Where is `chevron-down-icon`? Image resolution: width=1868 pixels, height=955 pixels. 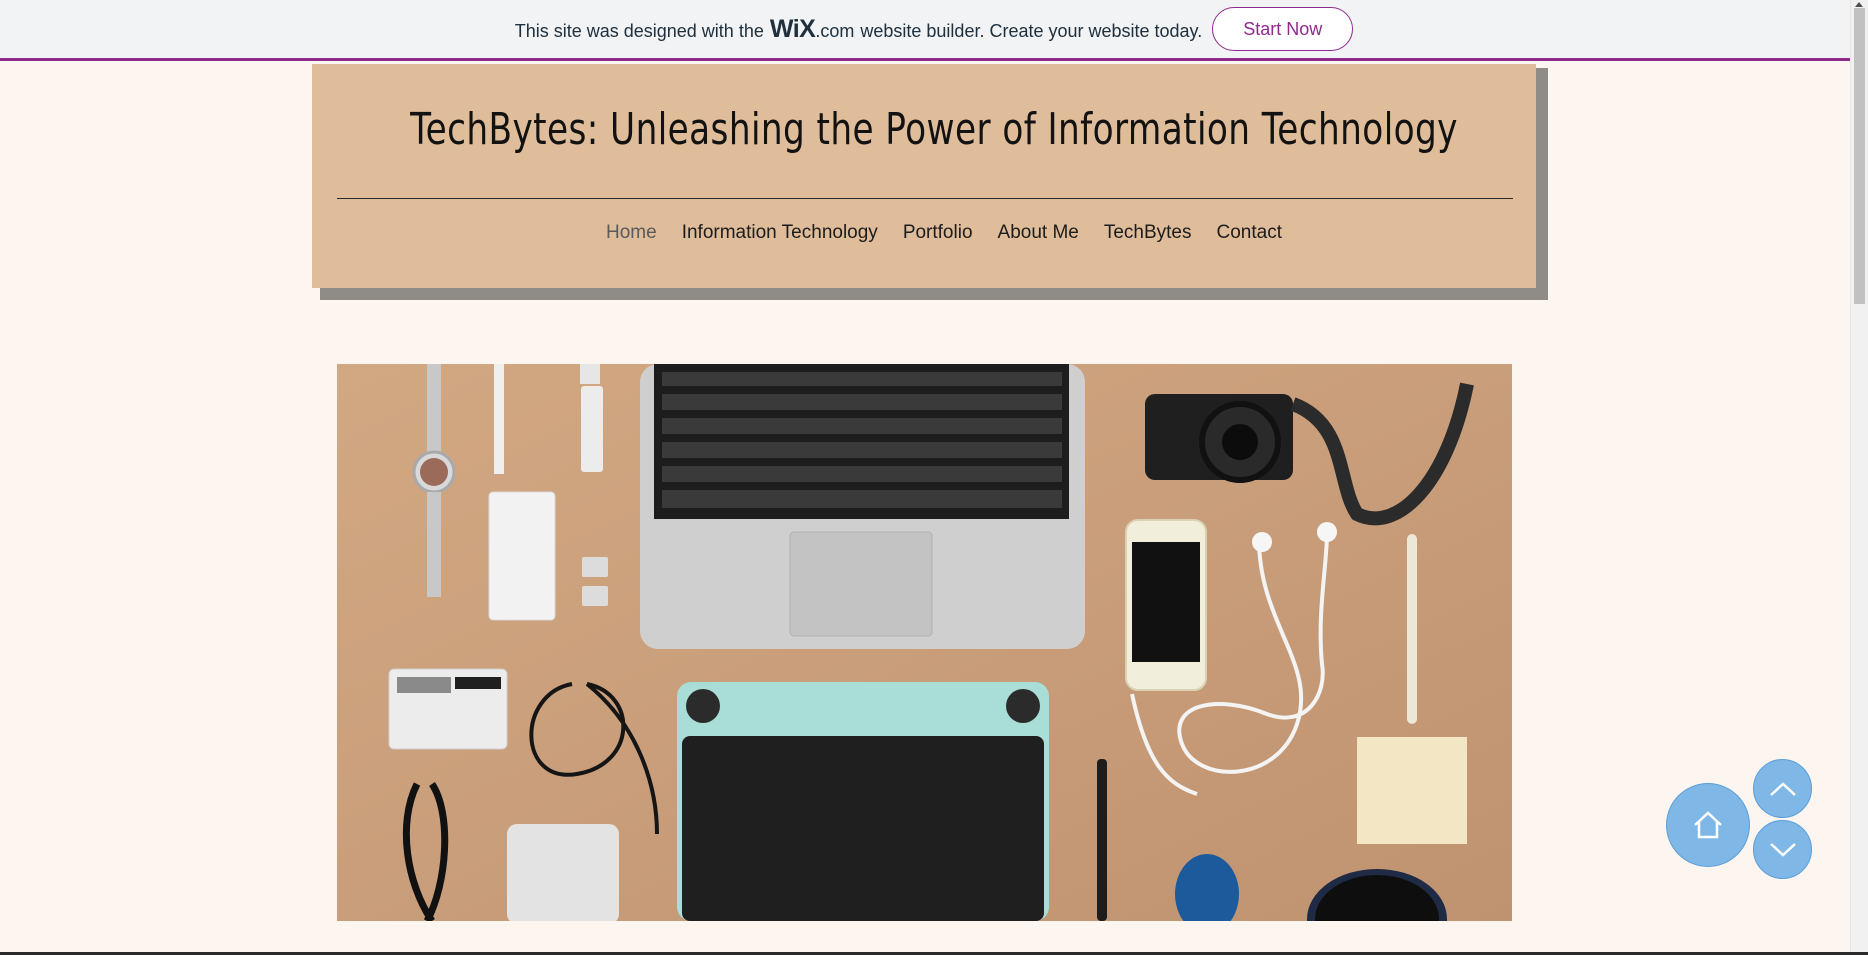
chevron-down-icon is located at coordinates (1782, 849).